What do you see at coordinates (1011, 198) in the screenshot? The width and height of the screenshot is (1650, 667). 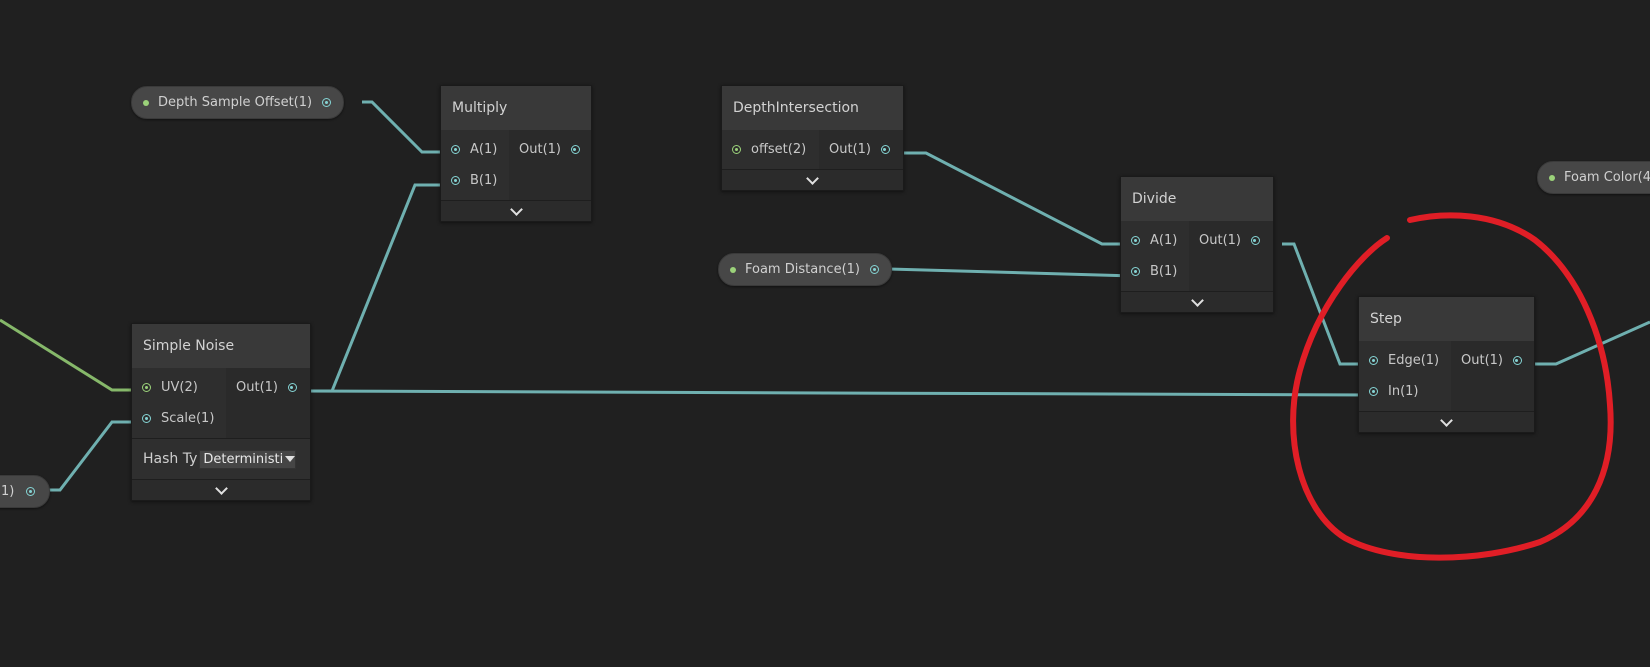 I see `wire-depth-to-divide-a` at bounding box center [1011, 198].